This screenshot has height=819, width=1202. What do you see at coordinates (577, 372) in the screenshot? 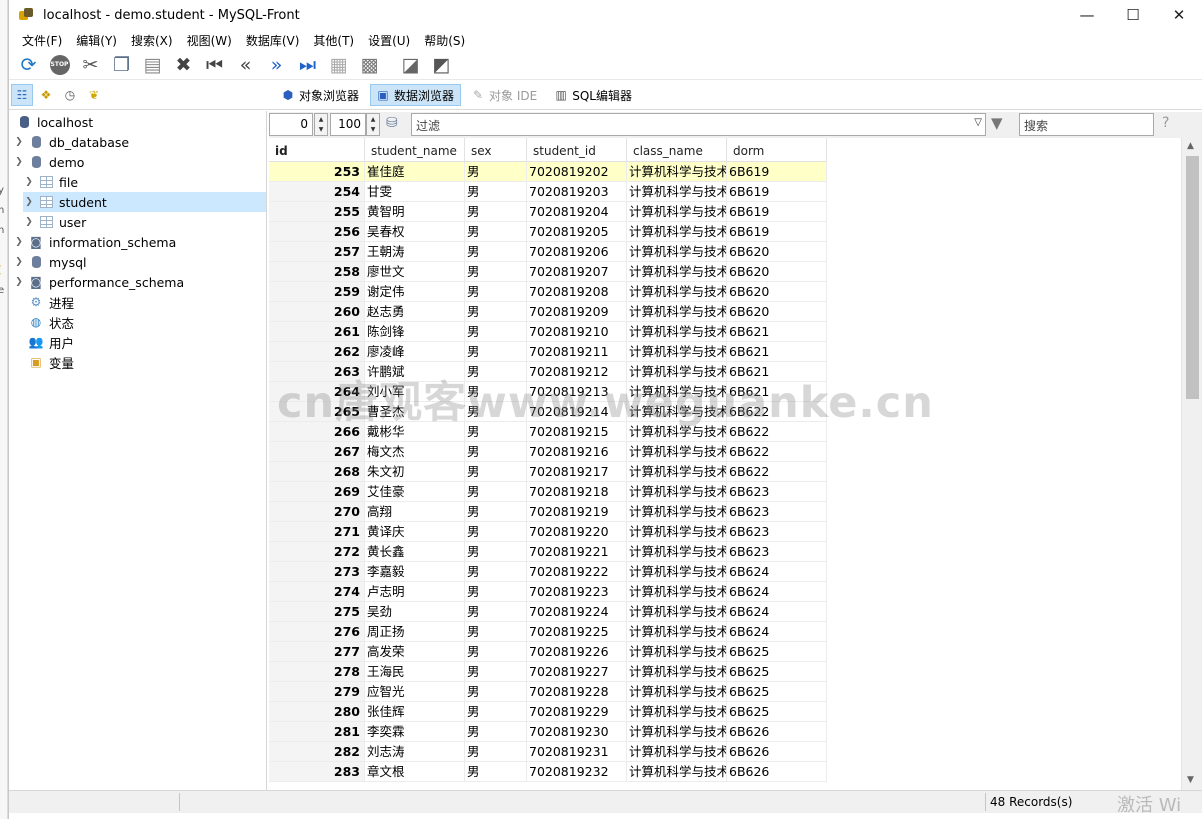
I see `cell-student-id: 7020819212` at bounding box center [577, 372].